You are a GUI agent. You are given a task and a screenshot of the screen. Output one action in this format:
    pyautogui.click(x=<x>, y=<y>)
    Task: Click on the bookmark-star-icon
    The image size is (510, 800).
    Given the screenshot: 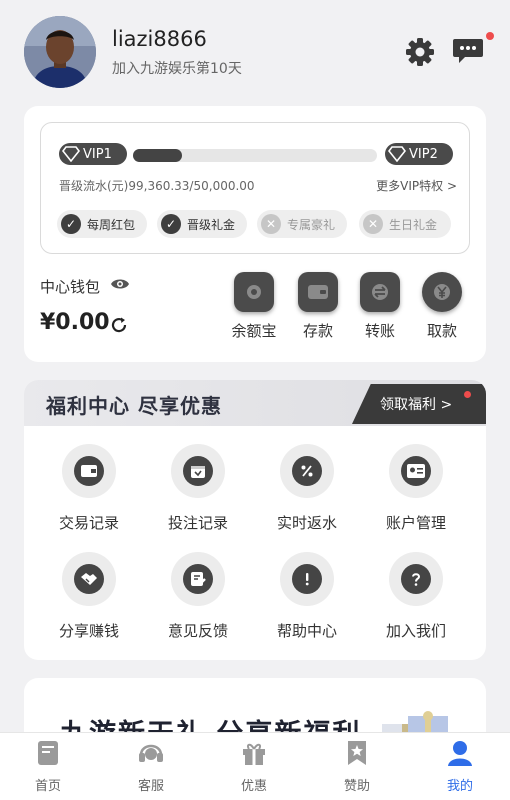 What is the action you would take?
    pyautogui.click(x=357, y=753)
    